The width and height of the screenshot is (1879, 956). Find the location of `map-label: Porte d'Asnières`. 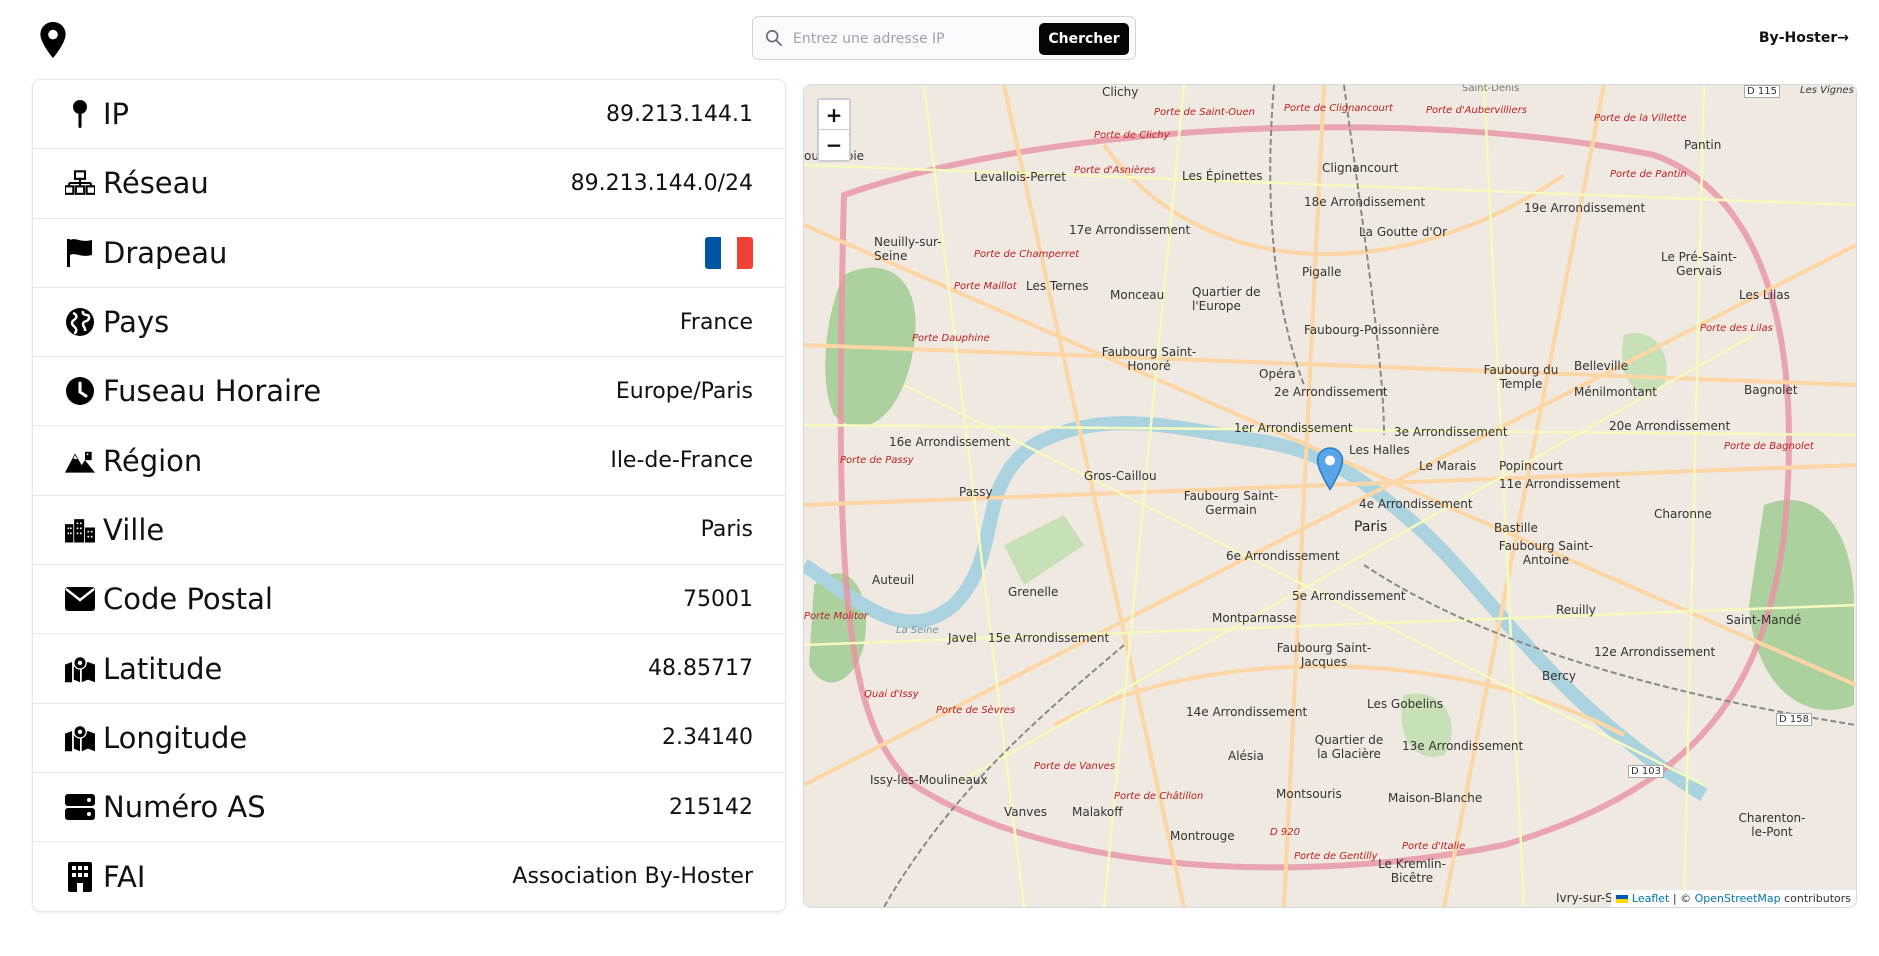

map-label: Porte d'Asnières is located at coordinates (1115, 170).